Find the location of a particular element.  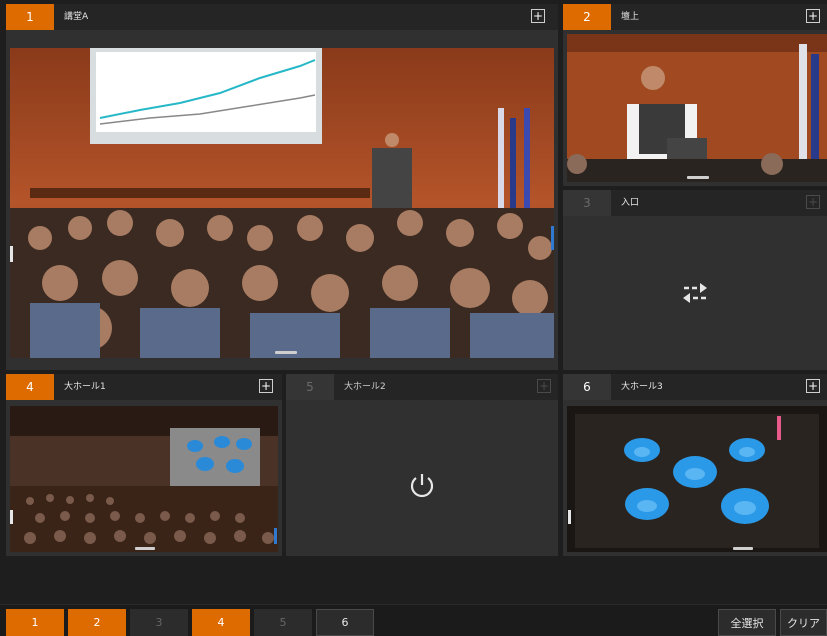

camera-panel-4: 4 大ホール1 + is located at coordinates (144, 465).